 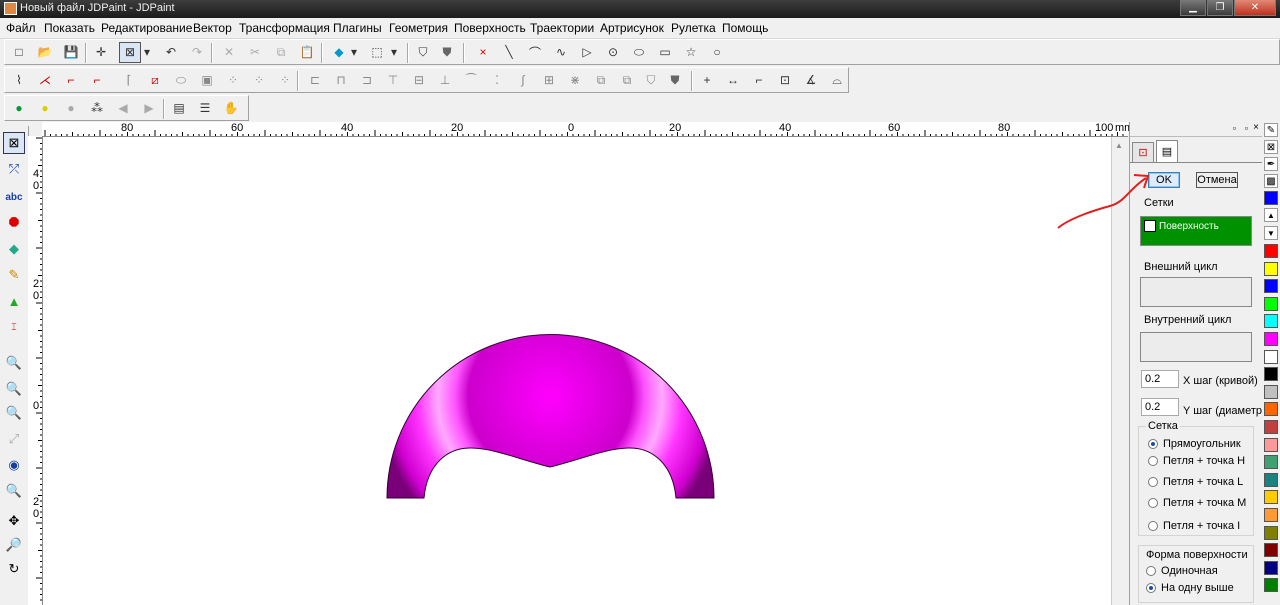 I want to click on light-bulb-green-icon: ●, so click(x=19, y=108).